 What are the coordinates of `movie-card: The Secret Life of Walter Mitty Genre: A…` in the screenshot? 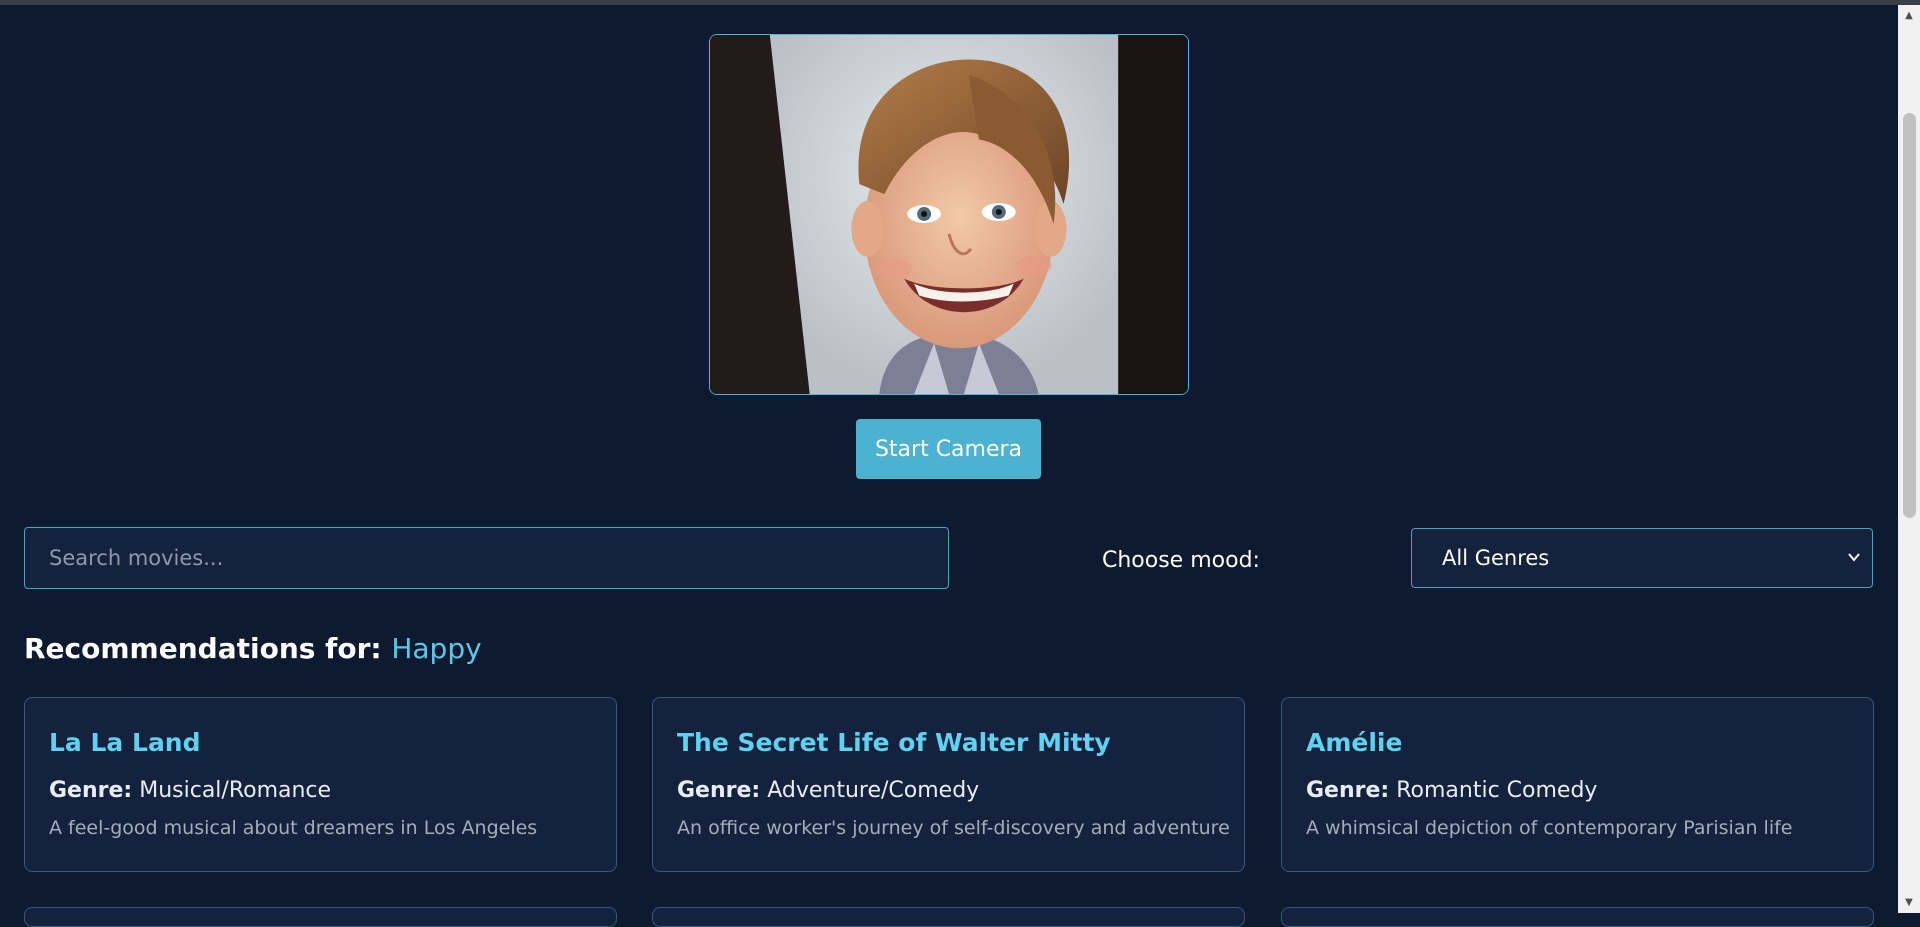 It's located at (948, 784).